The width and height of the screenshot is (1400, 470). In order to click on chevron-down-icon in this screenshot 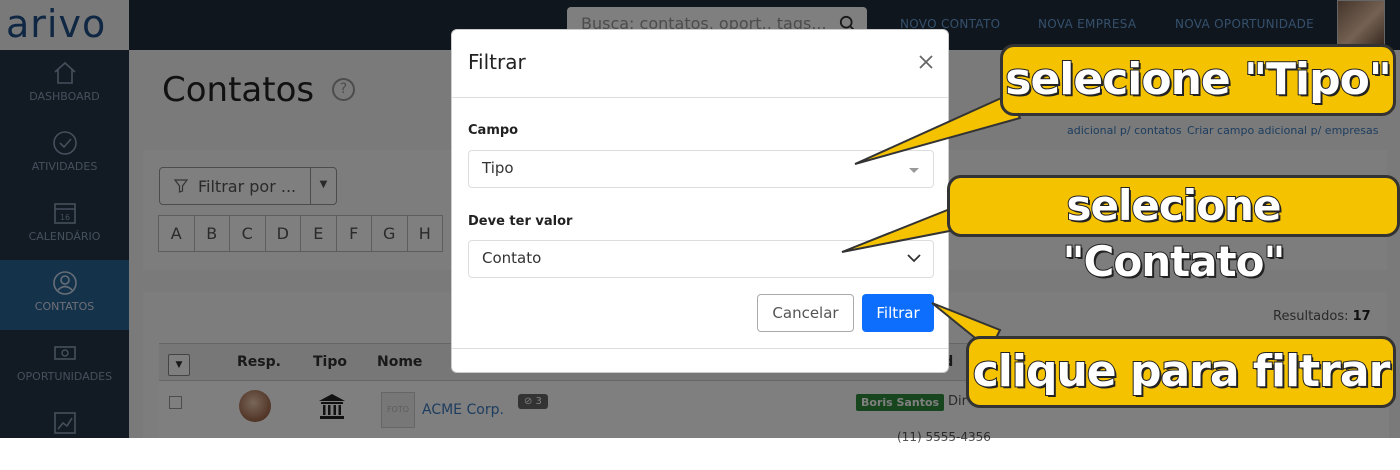, I will do `click(914, 258)`.